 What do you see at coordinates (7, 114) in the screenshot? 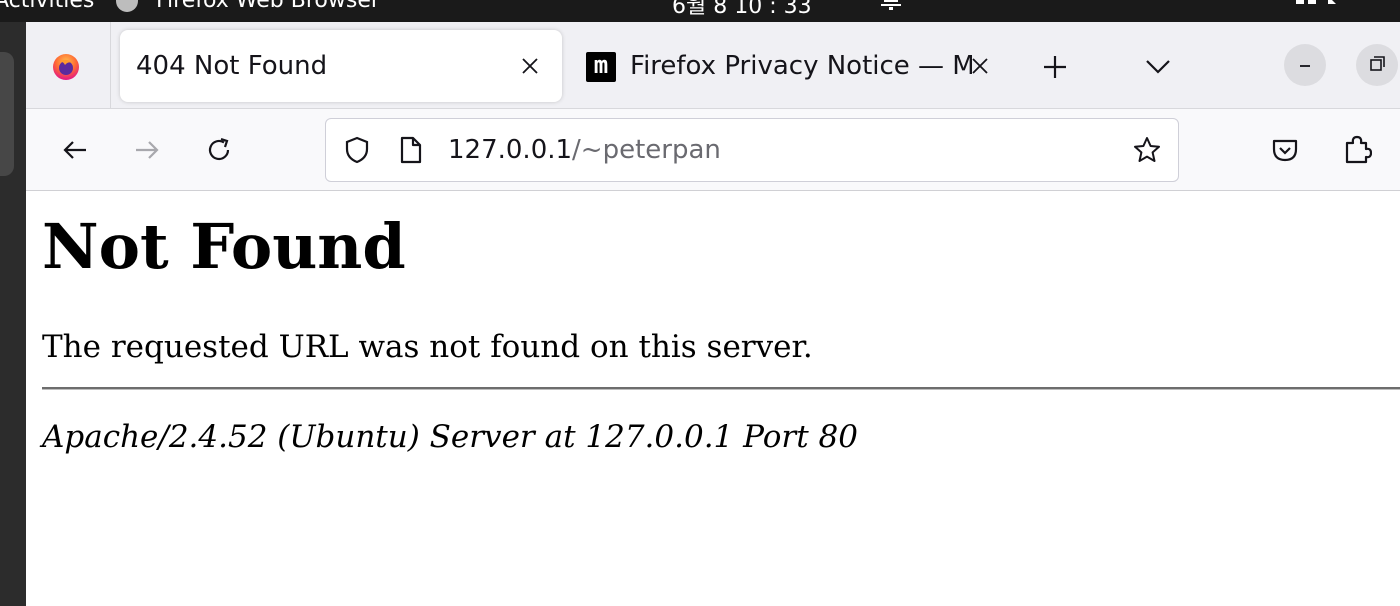
I see `dock-app-tile` at bounding box center [7, 114].